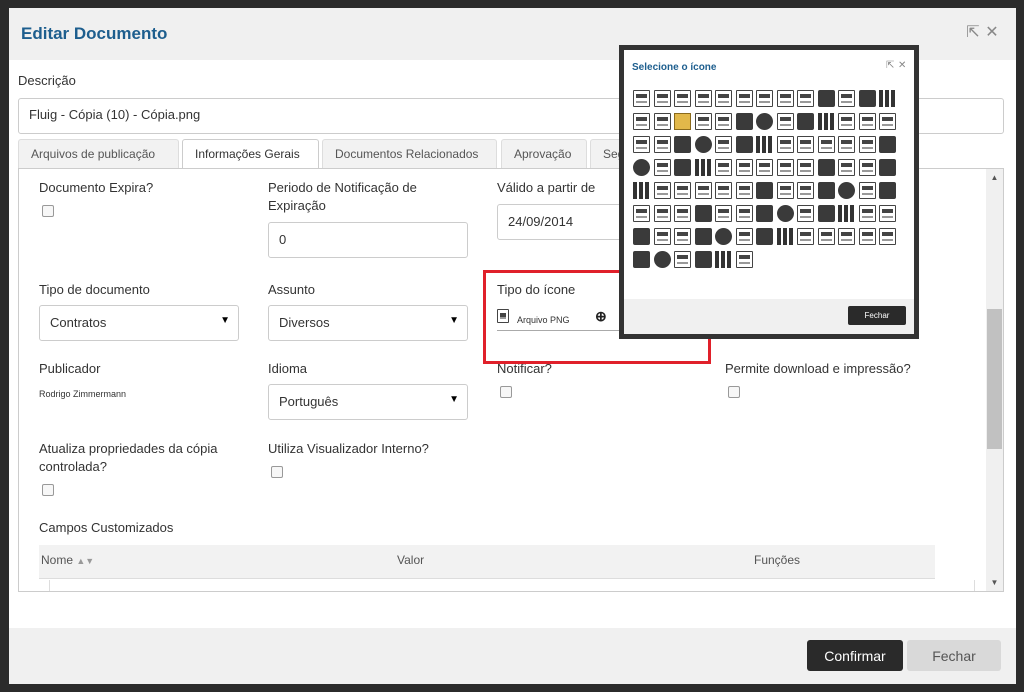 This screenshot has height=692, width=1024. I want to click on scroll-thumb, so click(994, 379).